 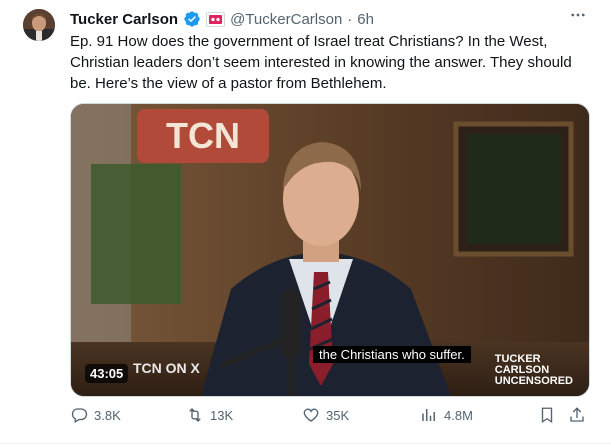 I want to click on affiliate-badge-icon, so click(x=216, y=19).